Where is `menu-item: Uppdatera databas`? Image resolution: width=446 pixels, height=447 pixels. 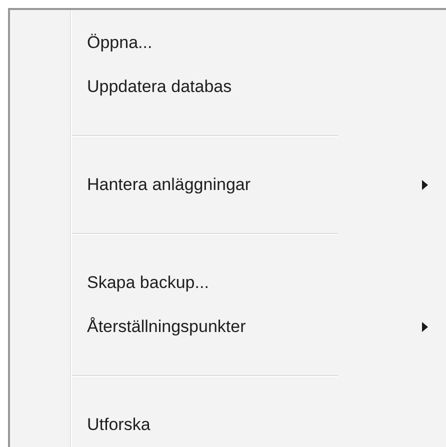 menu-item: Uppdatera databas is located at coordinates (228, 87).